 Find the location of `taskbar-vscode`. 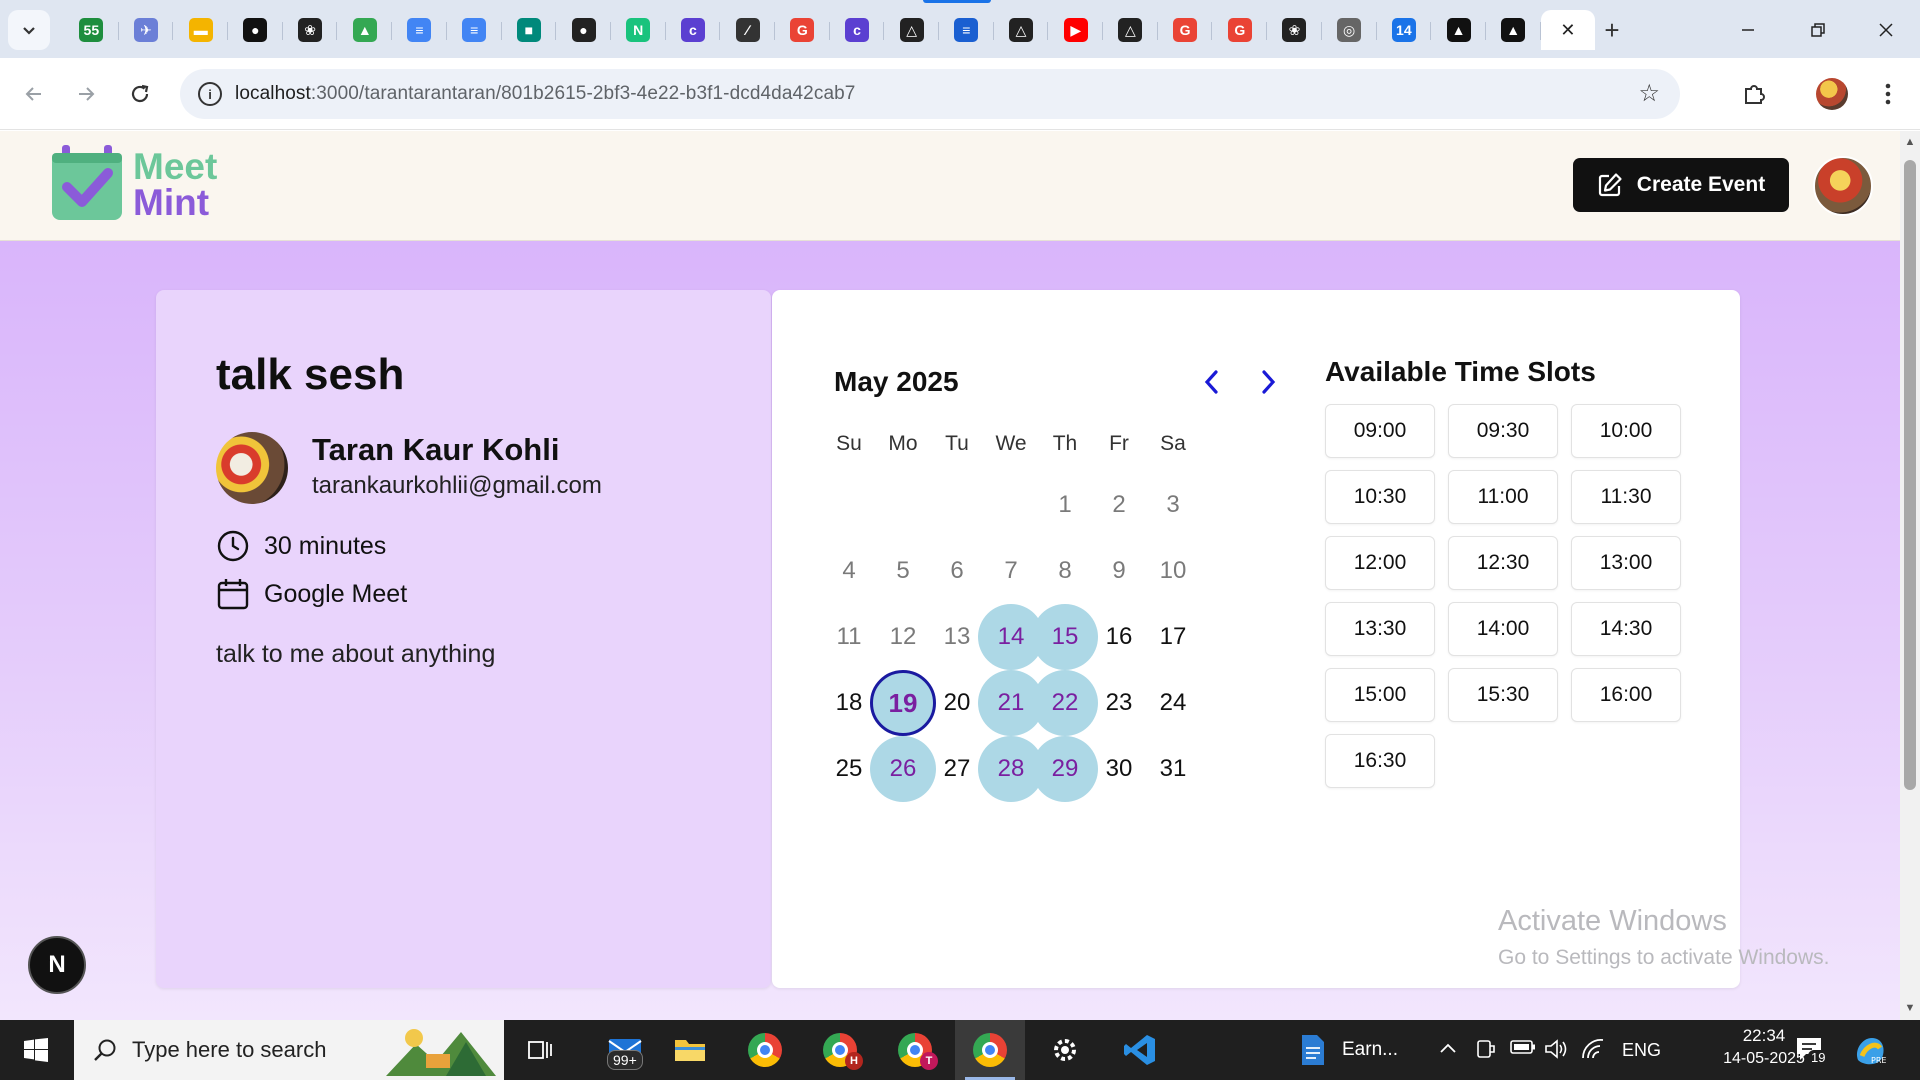

taskbar-vscode is located at coordinates (1140, 1050).